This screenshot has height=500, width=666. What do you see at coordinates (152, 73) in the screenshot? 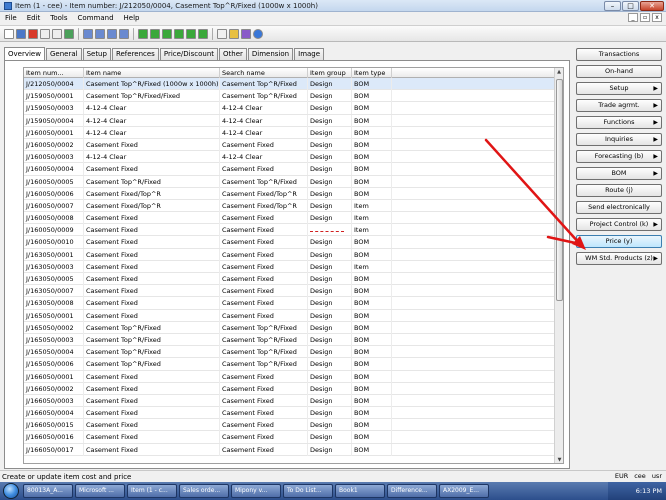
I see `column-header-item-name: Item name` at bounding box center [152, 73].